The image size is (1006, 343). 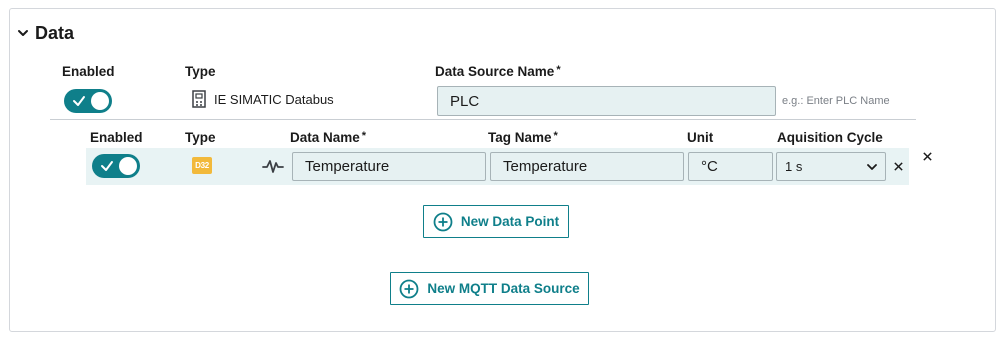 What do you see at coordinates (199, 99) in the screenshot?
I see `plc-device-icon` at bounding box center [199, 99].